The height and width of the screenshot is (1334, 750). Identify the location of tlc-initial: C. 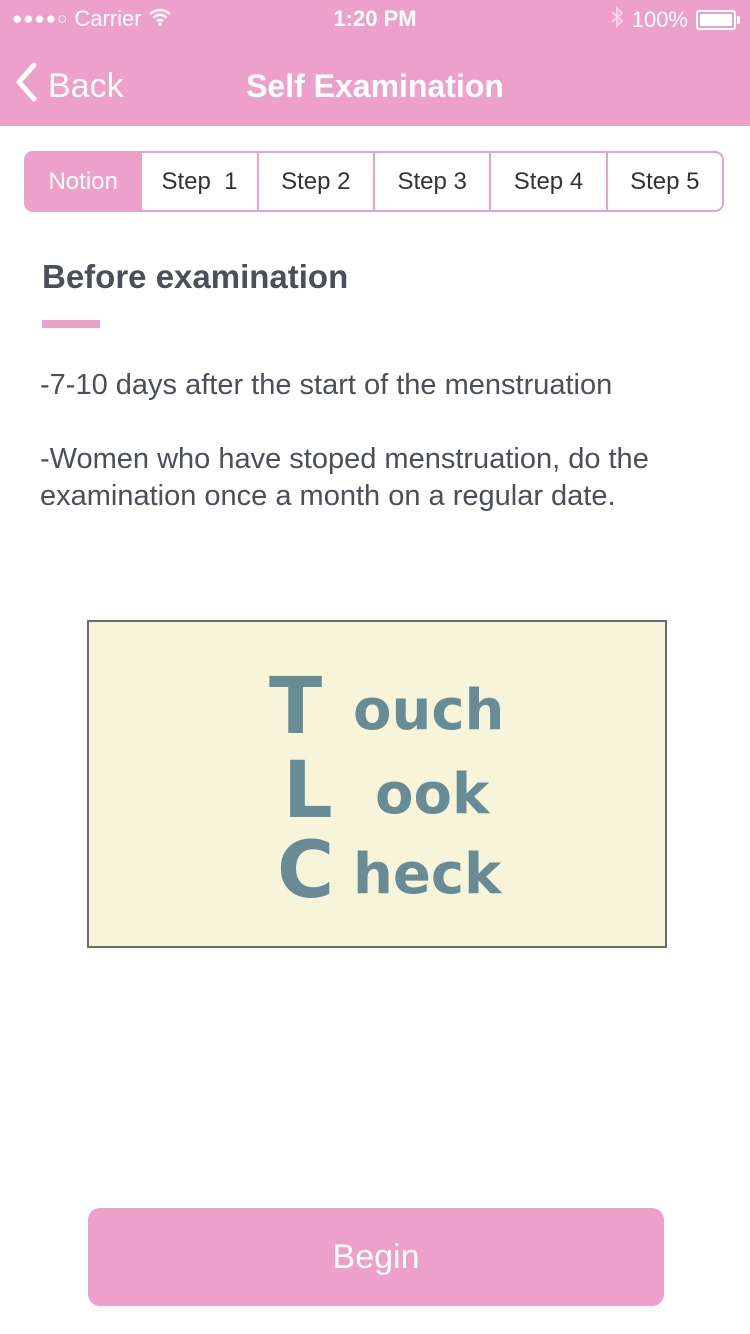
(306, 871).